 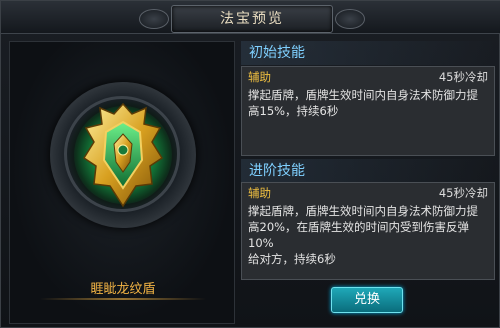 I want to click on window-title: 法宝预览, so click(x=252, y=19).